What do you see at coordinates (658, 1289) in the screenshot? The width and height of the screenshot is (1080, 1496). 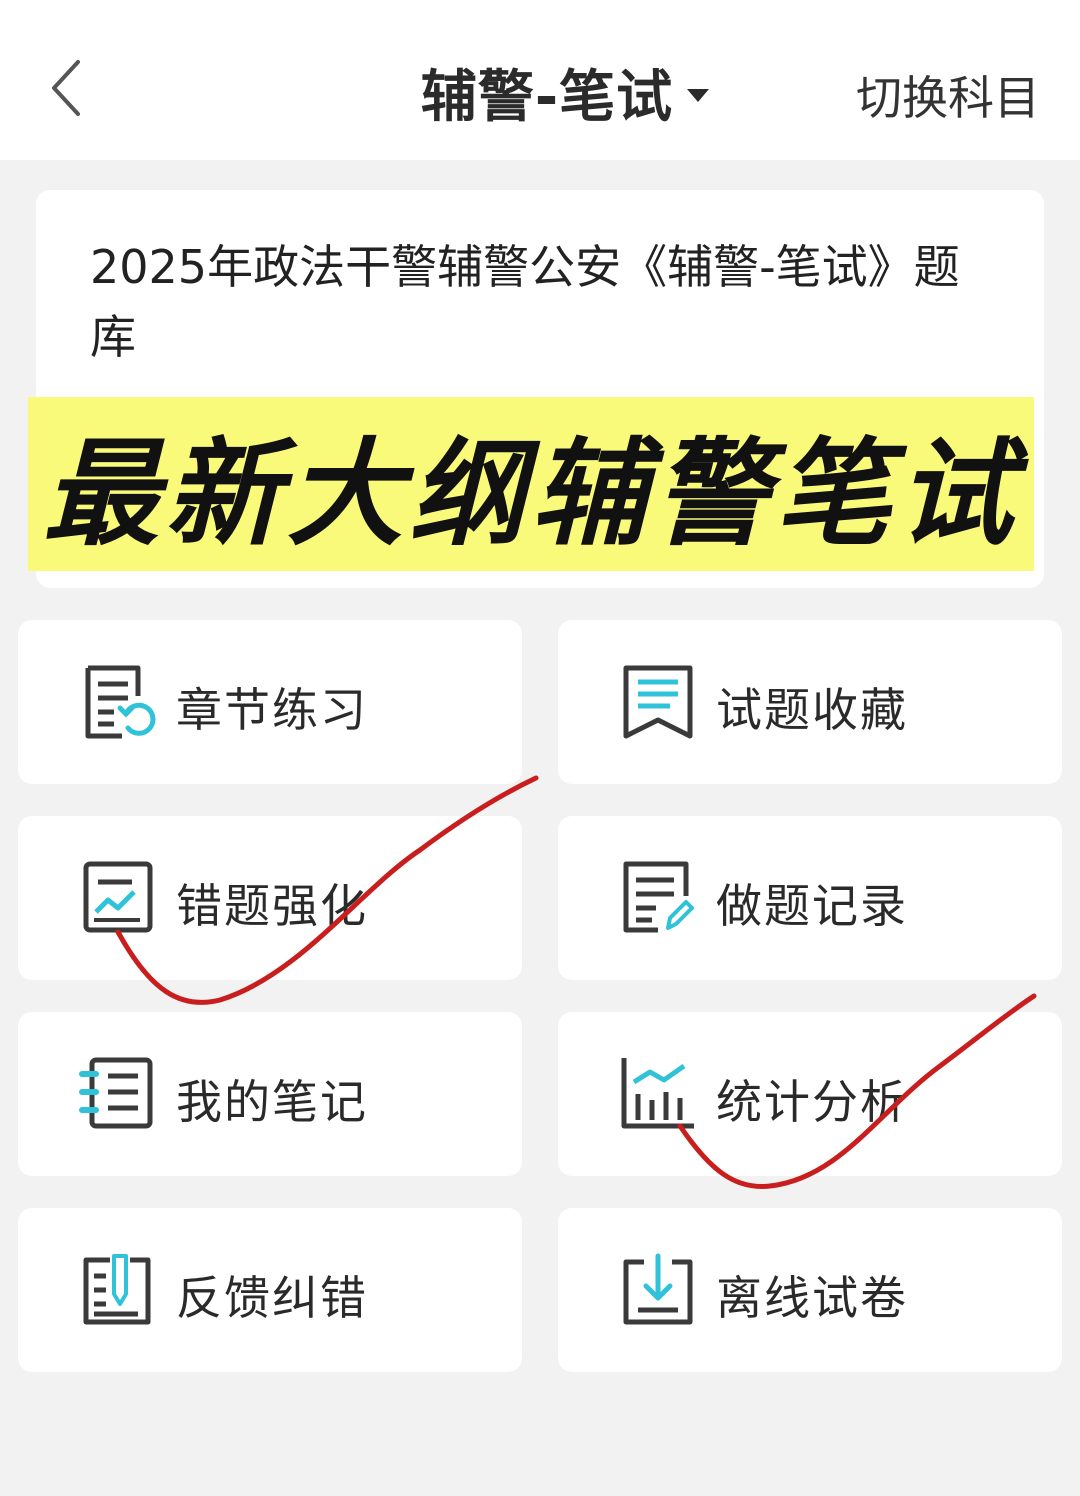 I see `download-icon` at bounding box center [658, 1289].